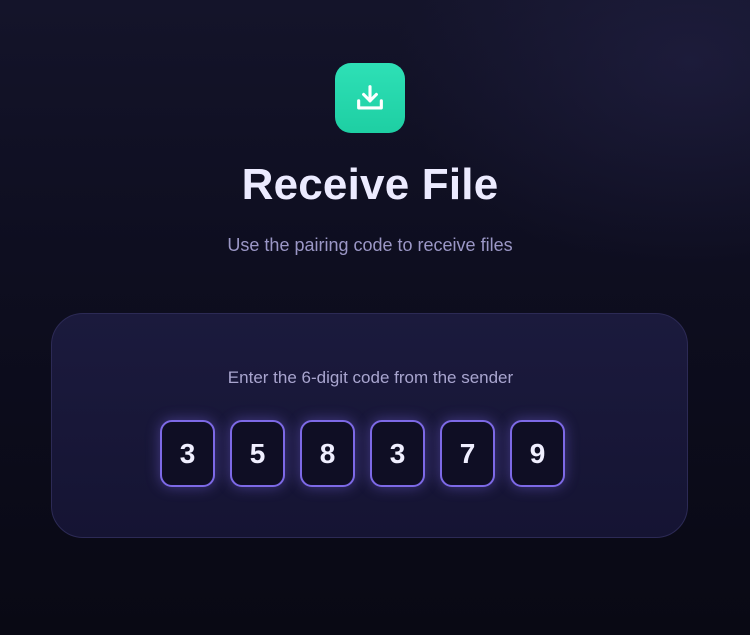  What do you see at coordinates (370, 184) in the screenshot?
I see `page-title: Receive File` at bounding box center [370, 184].